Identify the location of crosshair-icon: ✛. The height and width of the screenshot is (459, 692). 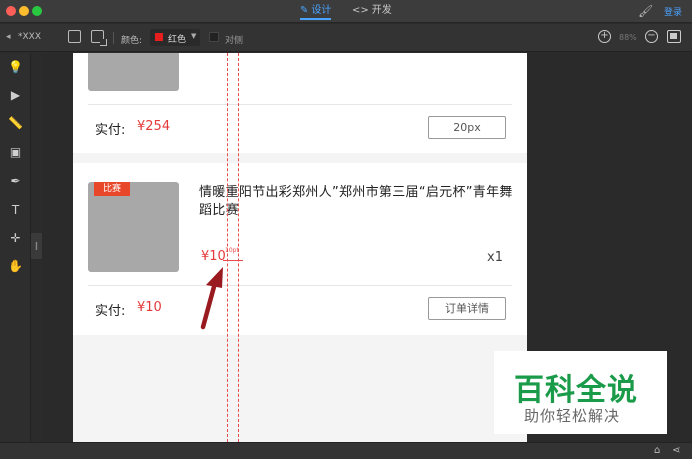
(15, 238).